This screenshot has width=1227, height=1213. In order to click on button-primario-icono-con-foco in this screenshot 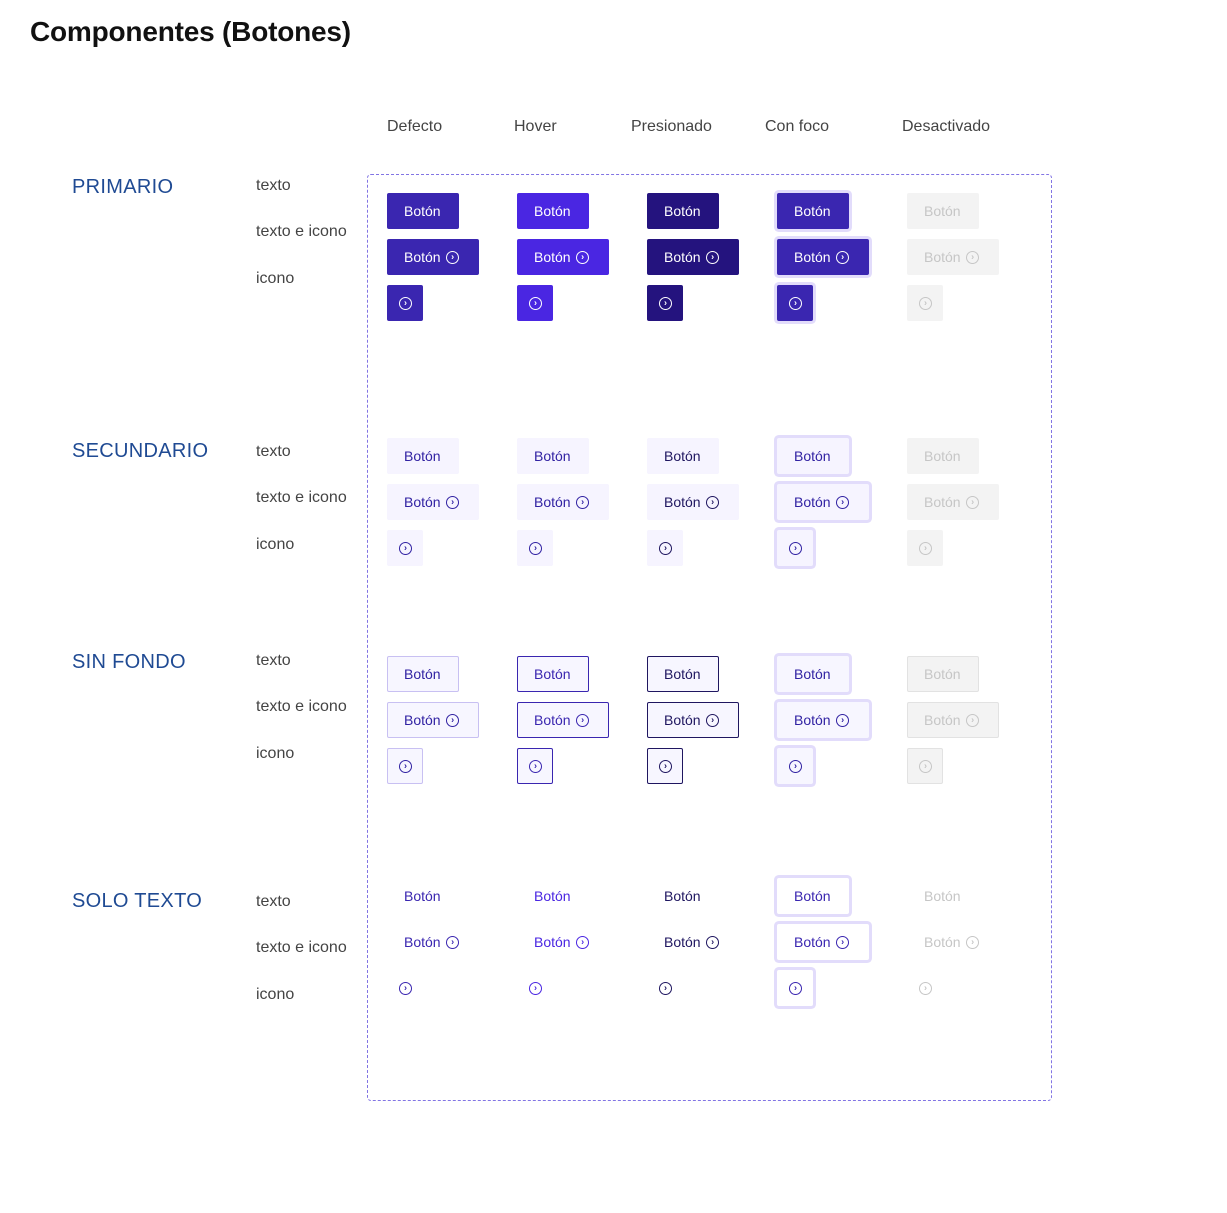, I will do `click(795, 303)`.